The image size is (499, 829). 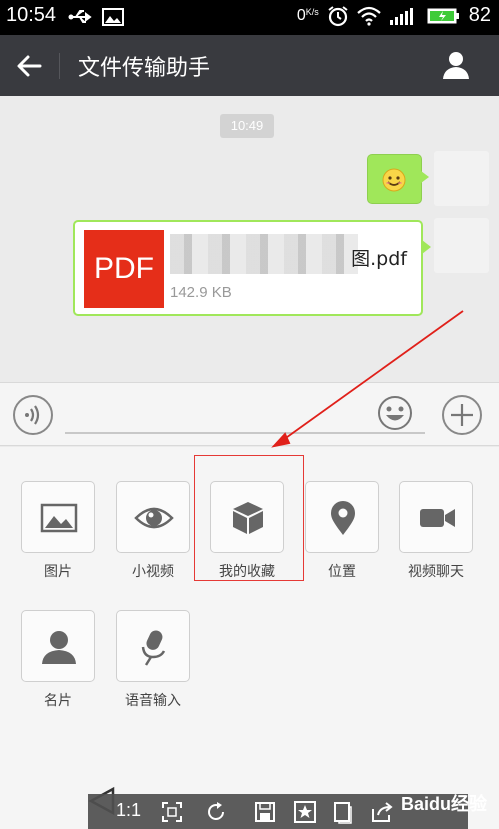 What do you see at coordinates (249, 414) in the screenshot?
I see `input-bar` at bounding box center [249, 414].